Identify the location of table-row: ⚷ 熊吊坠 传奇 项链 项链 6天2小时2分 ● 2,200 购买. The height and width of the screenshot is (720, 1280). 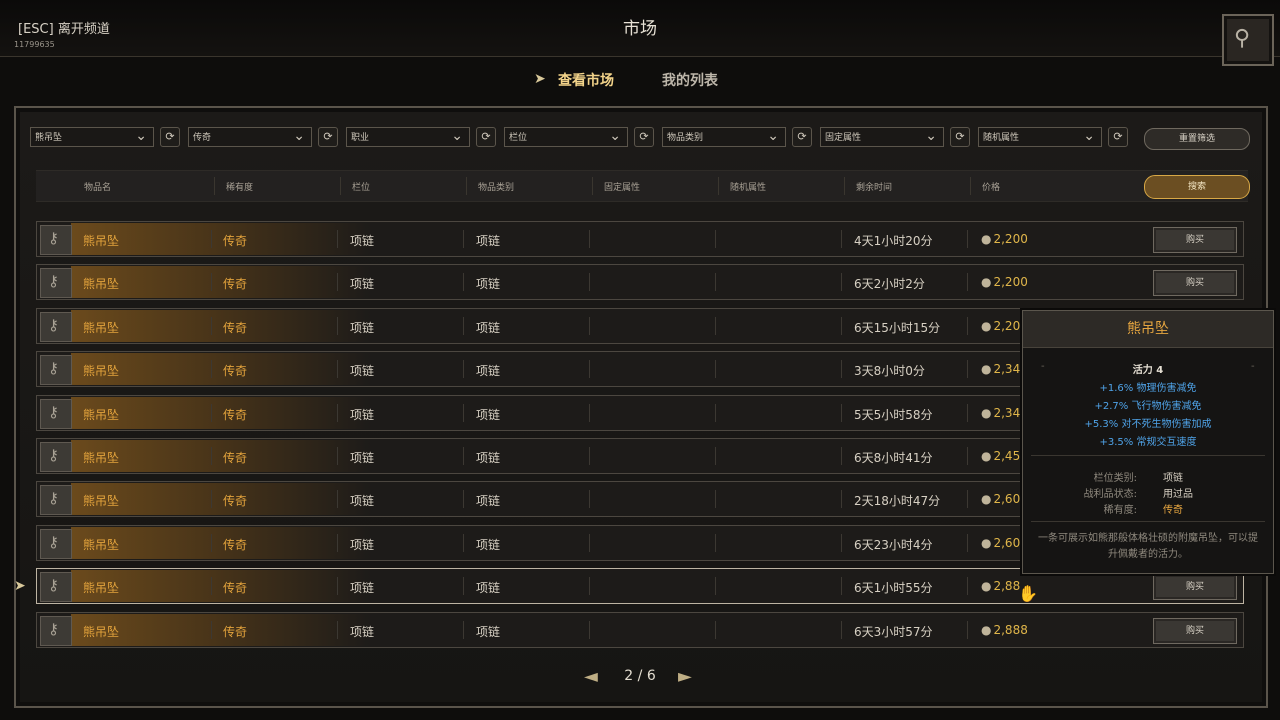
(640, 282).